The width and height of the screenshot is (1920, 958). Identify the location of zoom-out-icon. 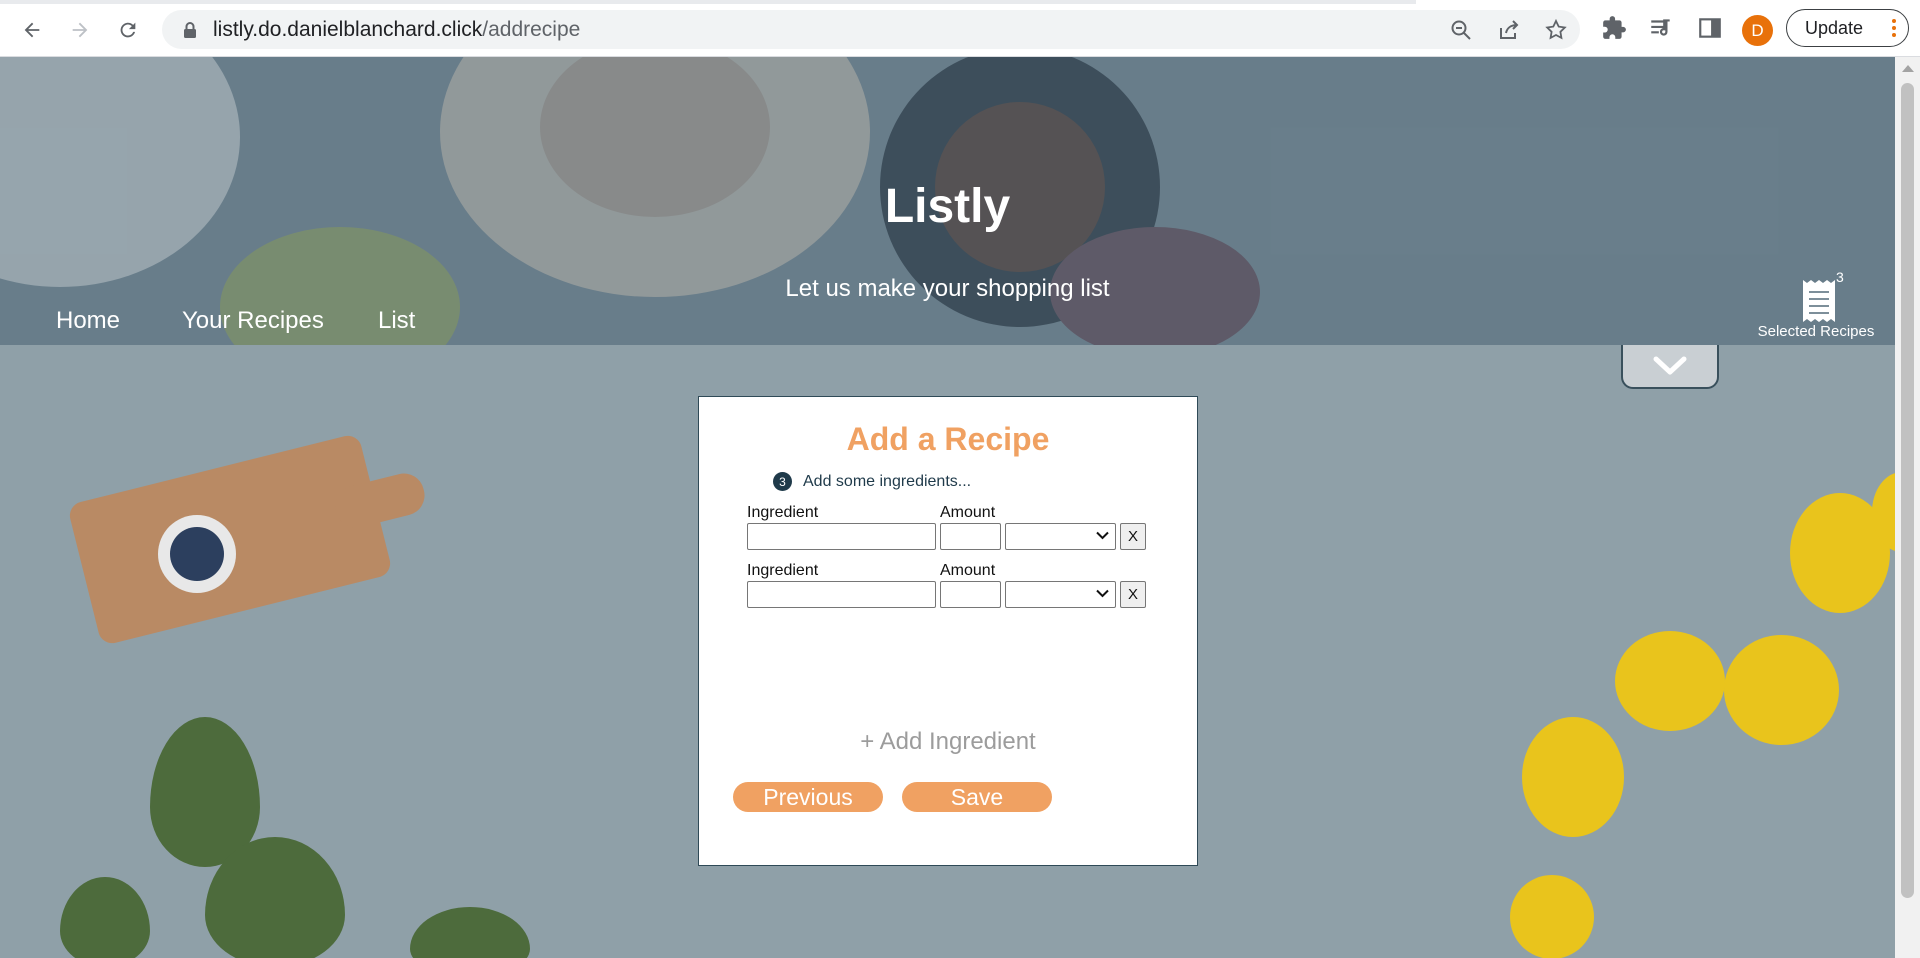
(1461, 30).